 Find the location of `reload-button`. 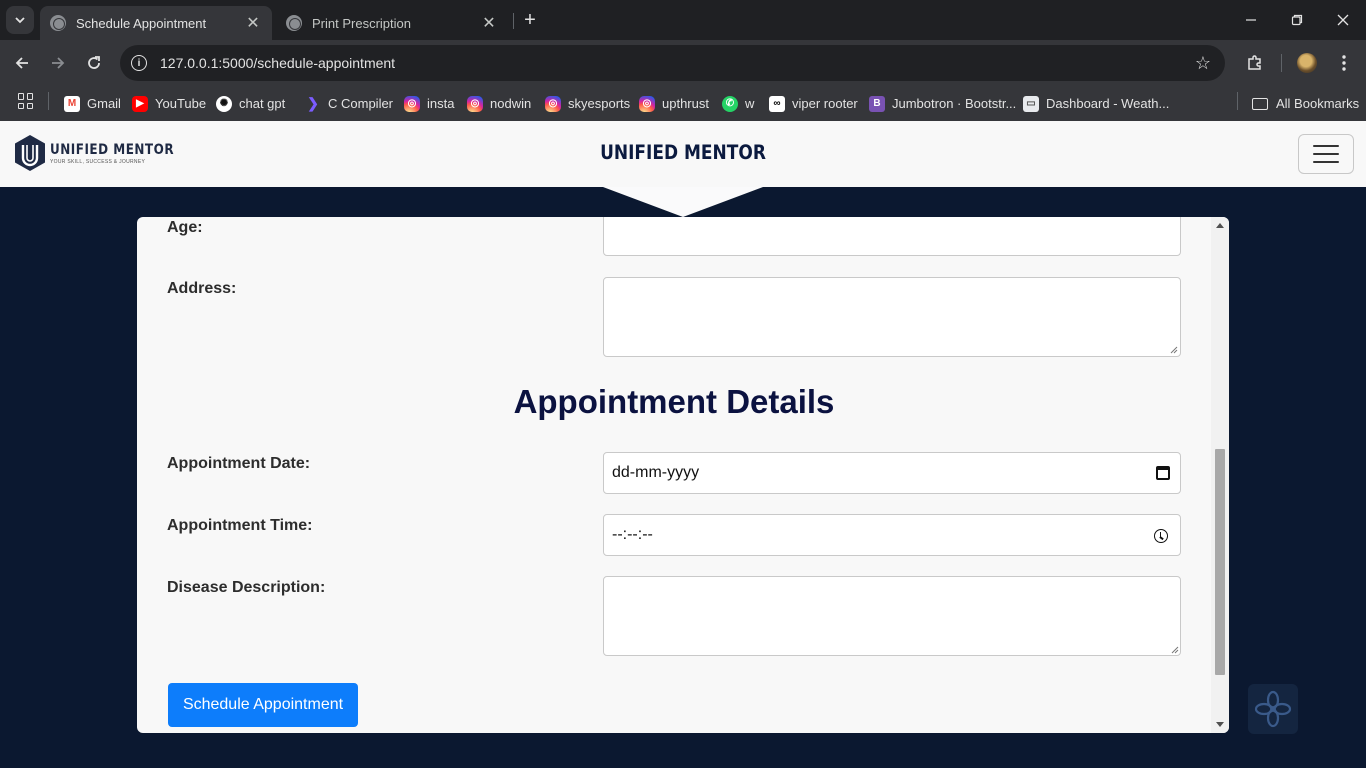

reload-button is located at coordinates (94, 63).